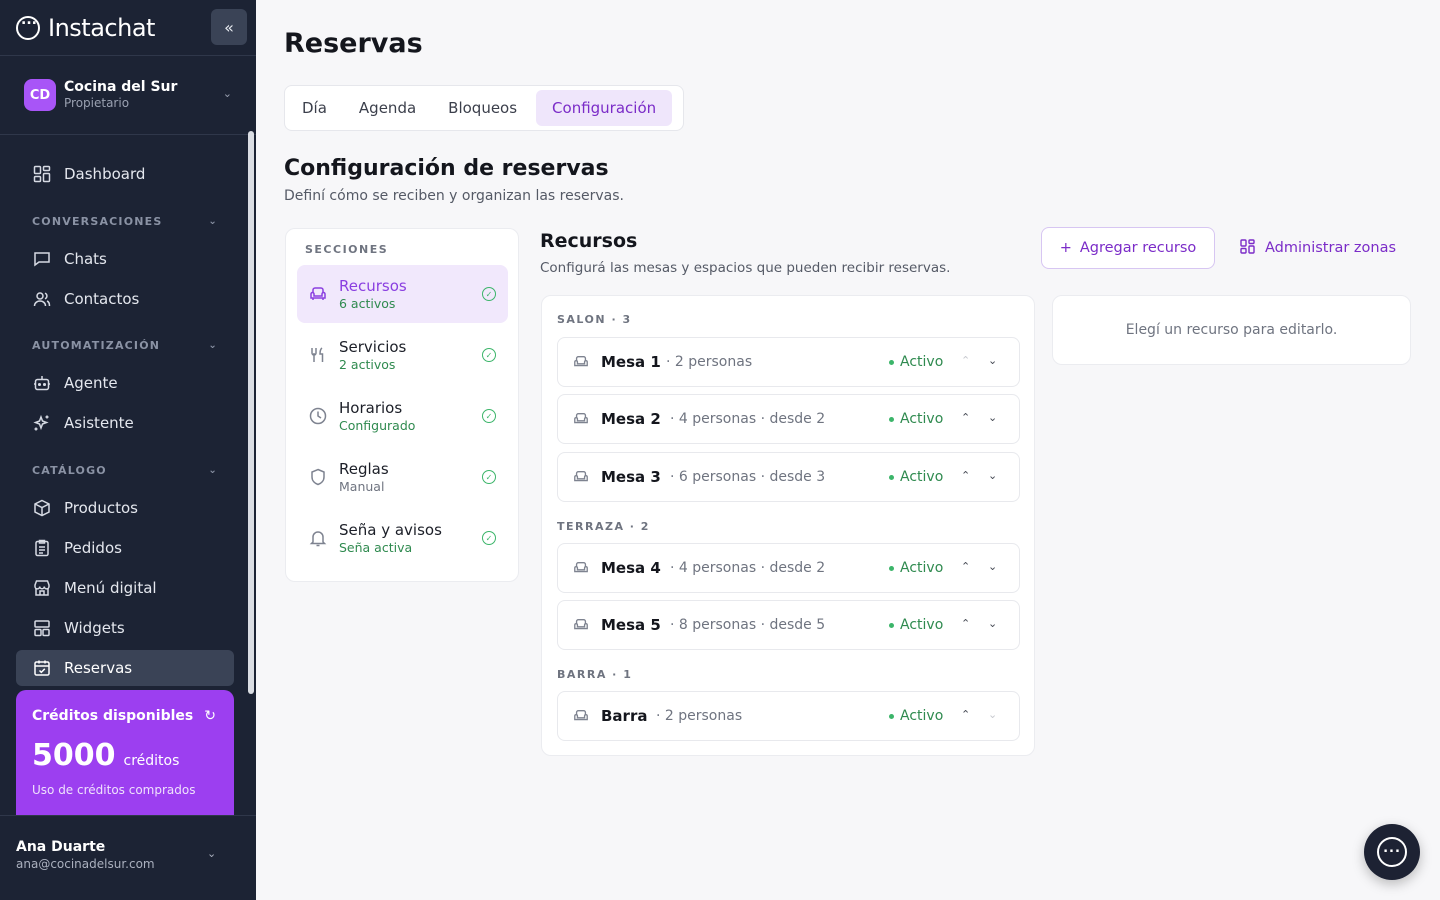 This screenshot has height=900, width=1440. Describe the element at coordinates (85, 864) in the screenshot. I see `user-email: ana@cocinadelsur.com` at that location.